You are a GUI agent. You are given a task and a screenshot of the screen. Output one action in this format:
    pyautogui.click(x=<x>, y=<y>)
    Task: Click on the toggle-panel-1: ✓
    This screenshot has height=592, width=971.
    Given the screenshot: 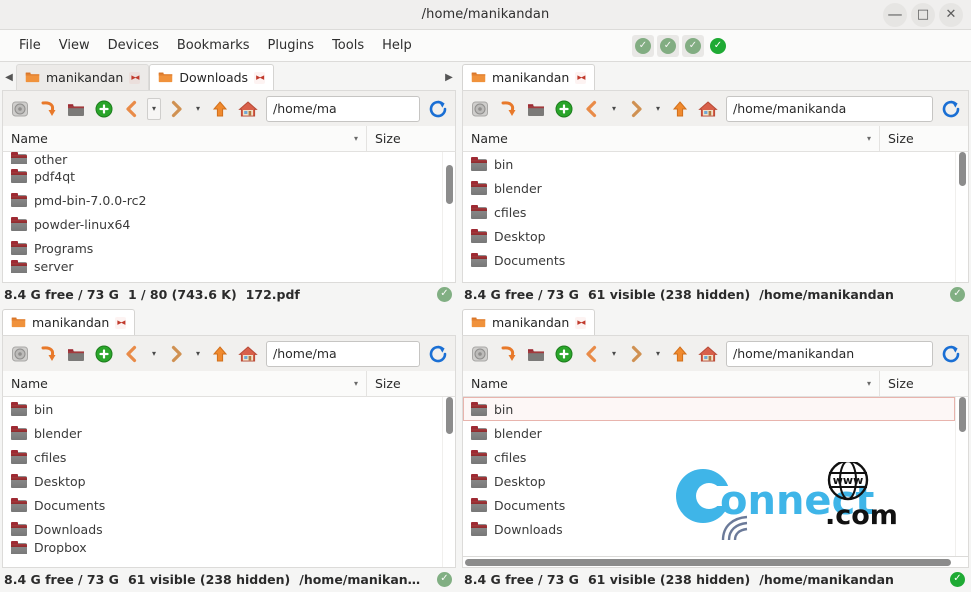 What is the action you would take?
    pyautogui.click(x=643, y=46)
    